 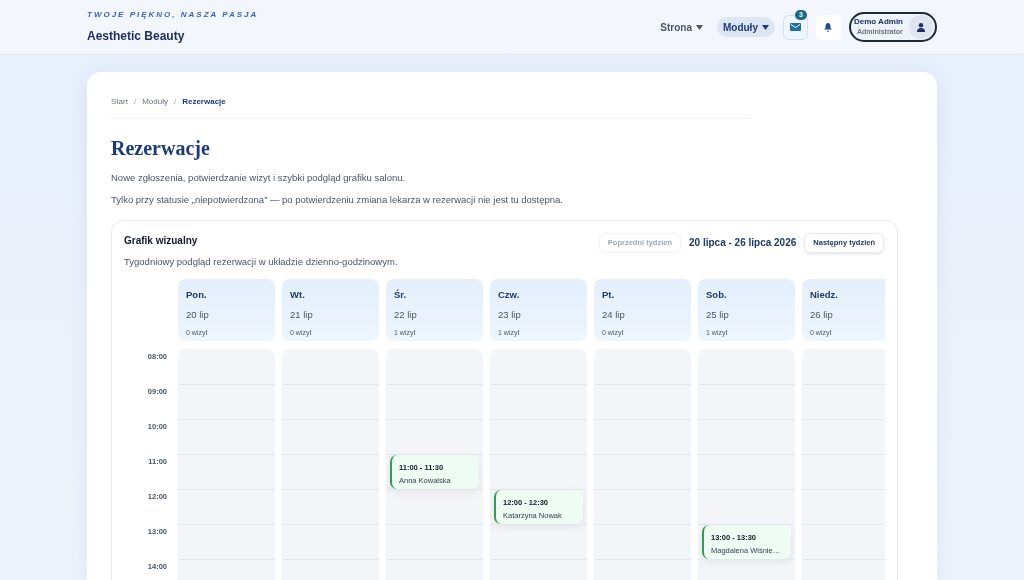 What do you see at coordinates (197, 294) in the screenshot?
I see `day-name: Pon.` at bounding box center [197, 294].